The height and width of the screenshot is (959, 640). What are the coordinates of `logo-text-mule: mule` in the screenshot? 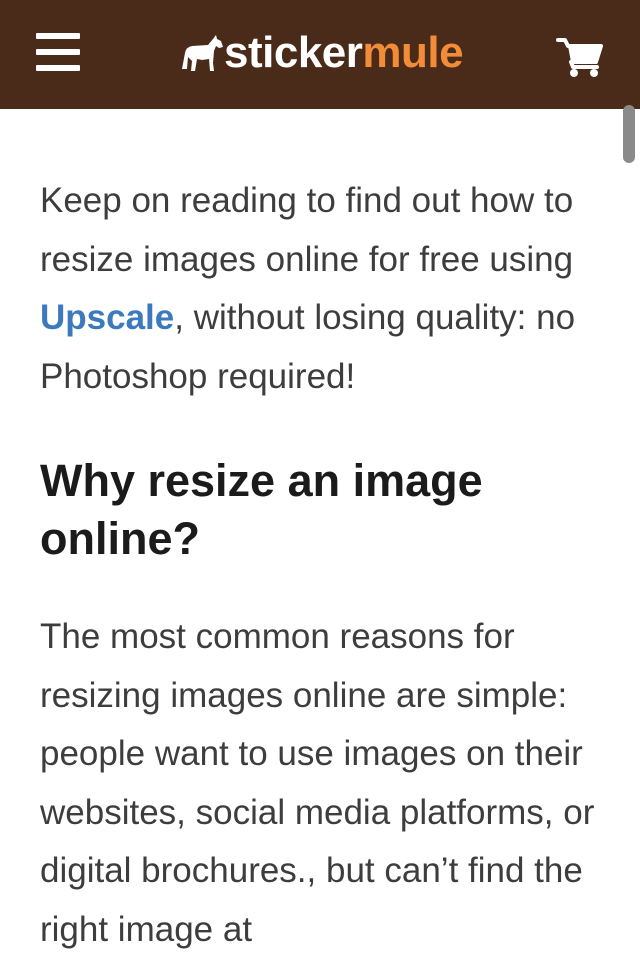 It's located at (413, 52).